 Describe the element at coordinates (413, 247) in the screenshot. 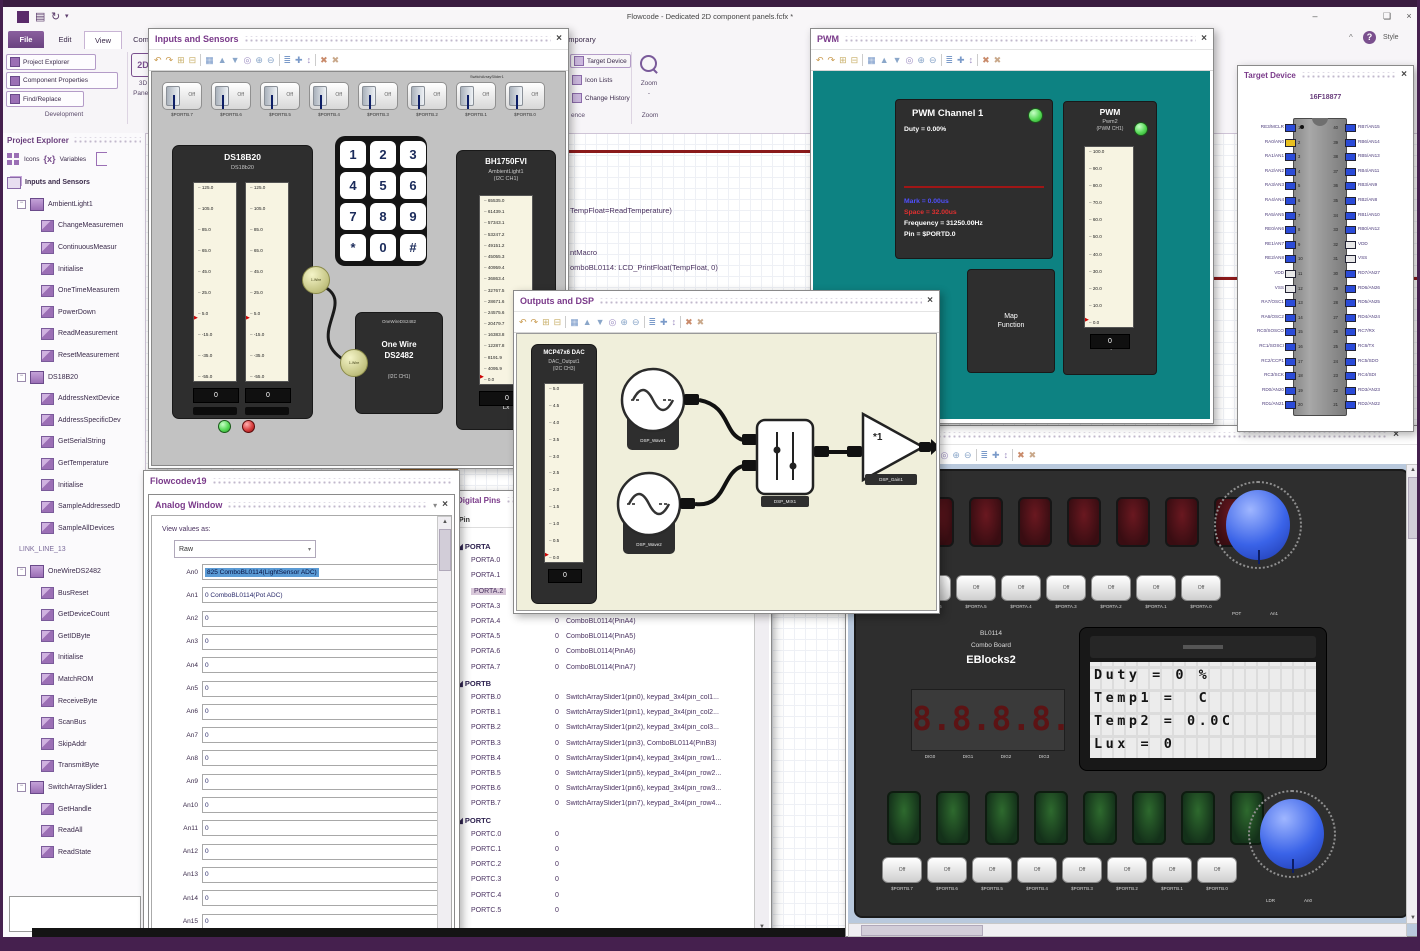

I see `keypad-key-hash: #` at that location.